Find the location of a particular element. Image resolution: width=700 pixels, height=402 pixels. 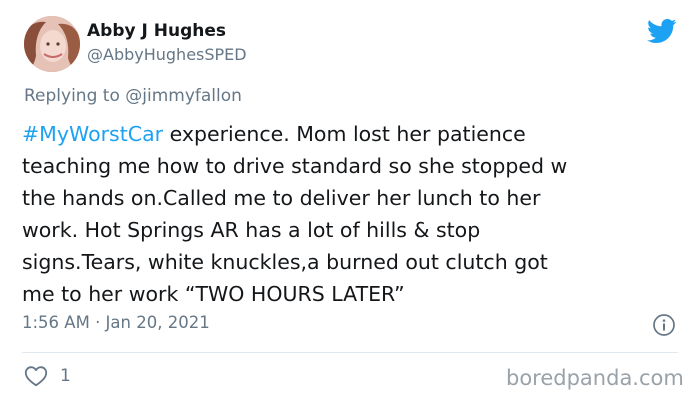

like-count: 1 is located at coordinates (65, 376).